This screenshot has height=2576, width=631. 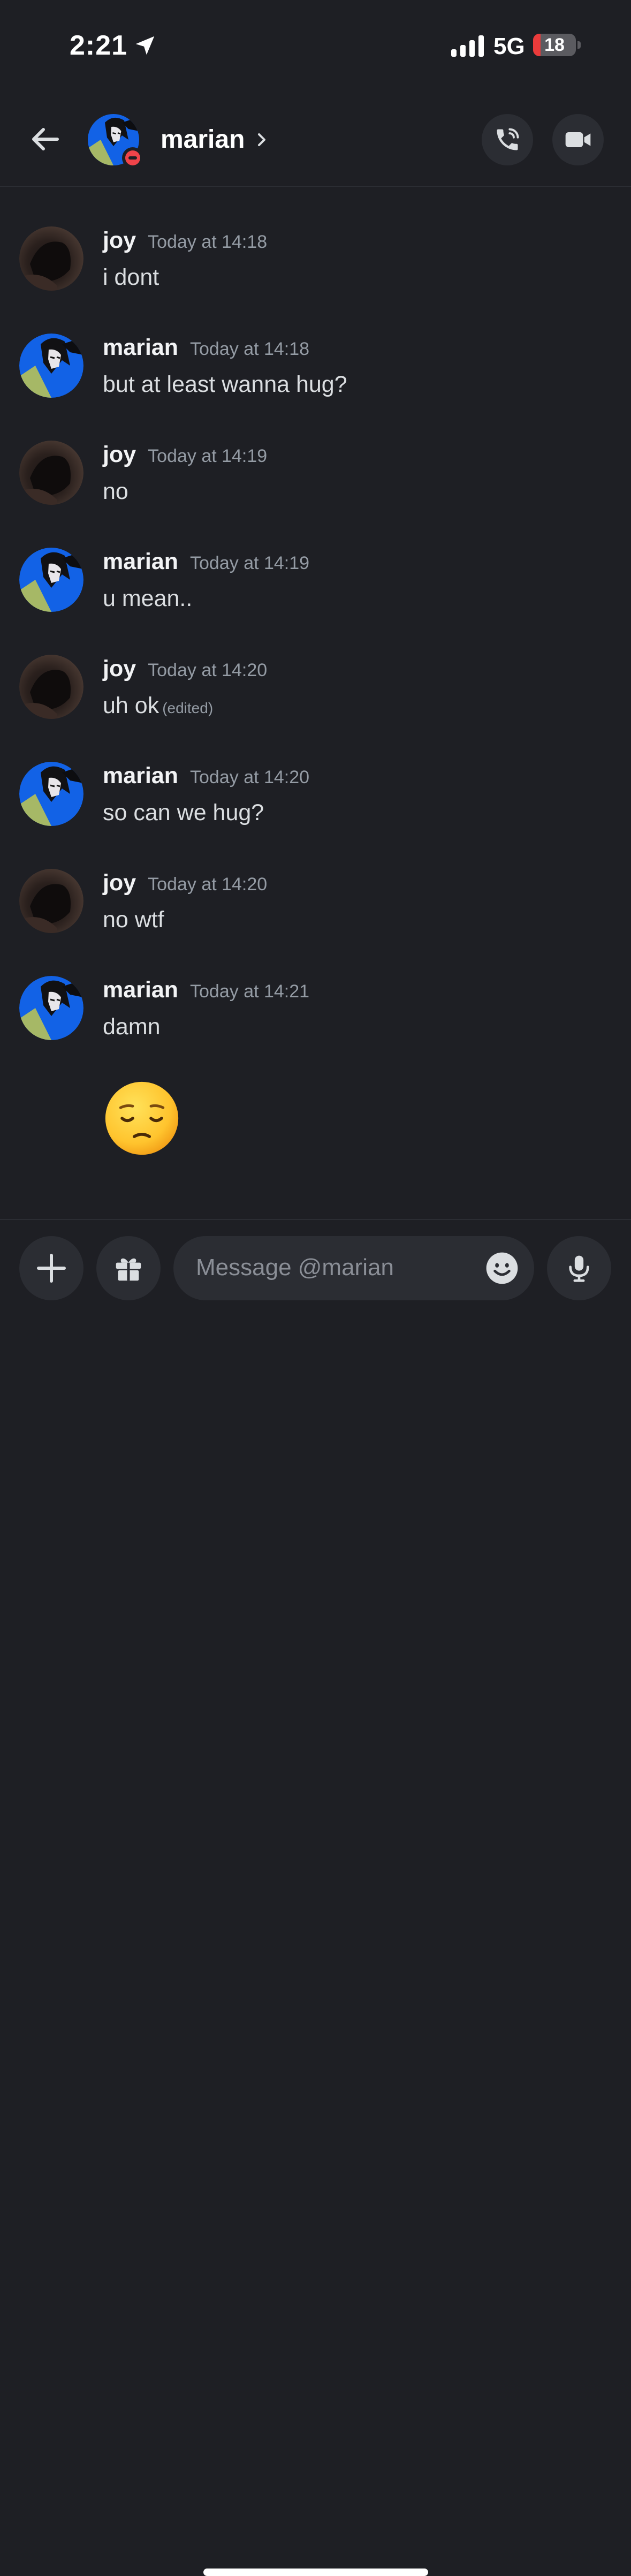 I want to click on status-time: 2:21, so click(x=99, y=45).